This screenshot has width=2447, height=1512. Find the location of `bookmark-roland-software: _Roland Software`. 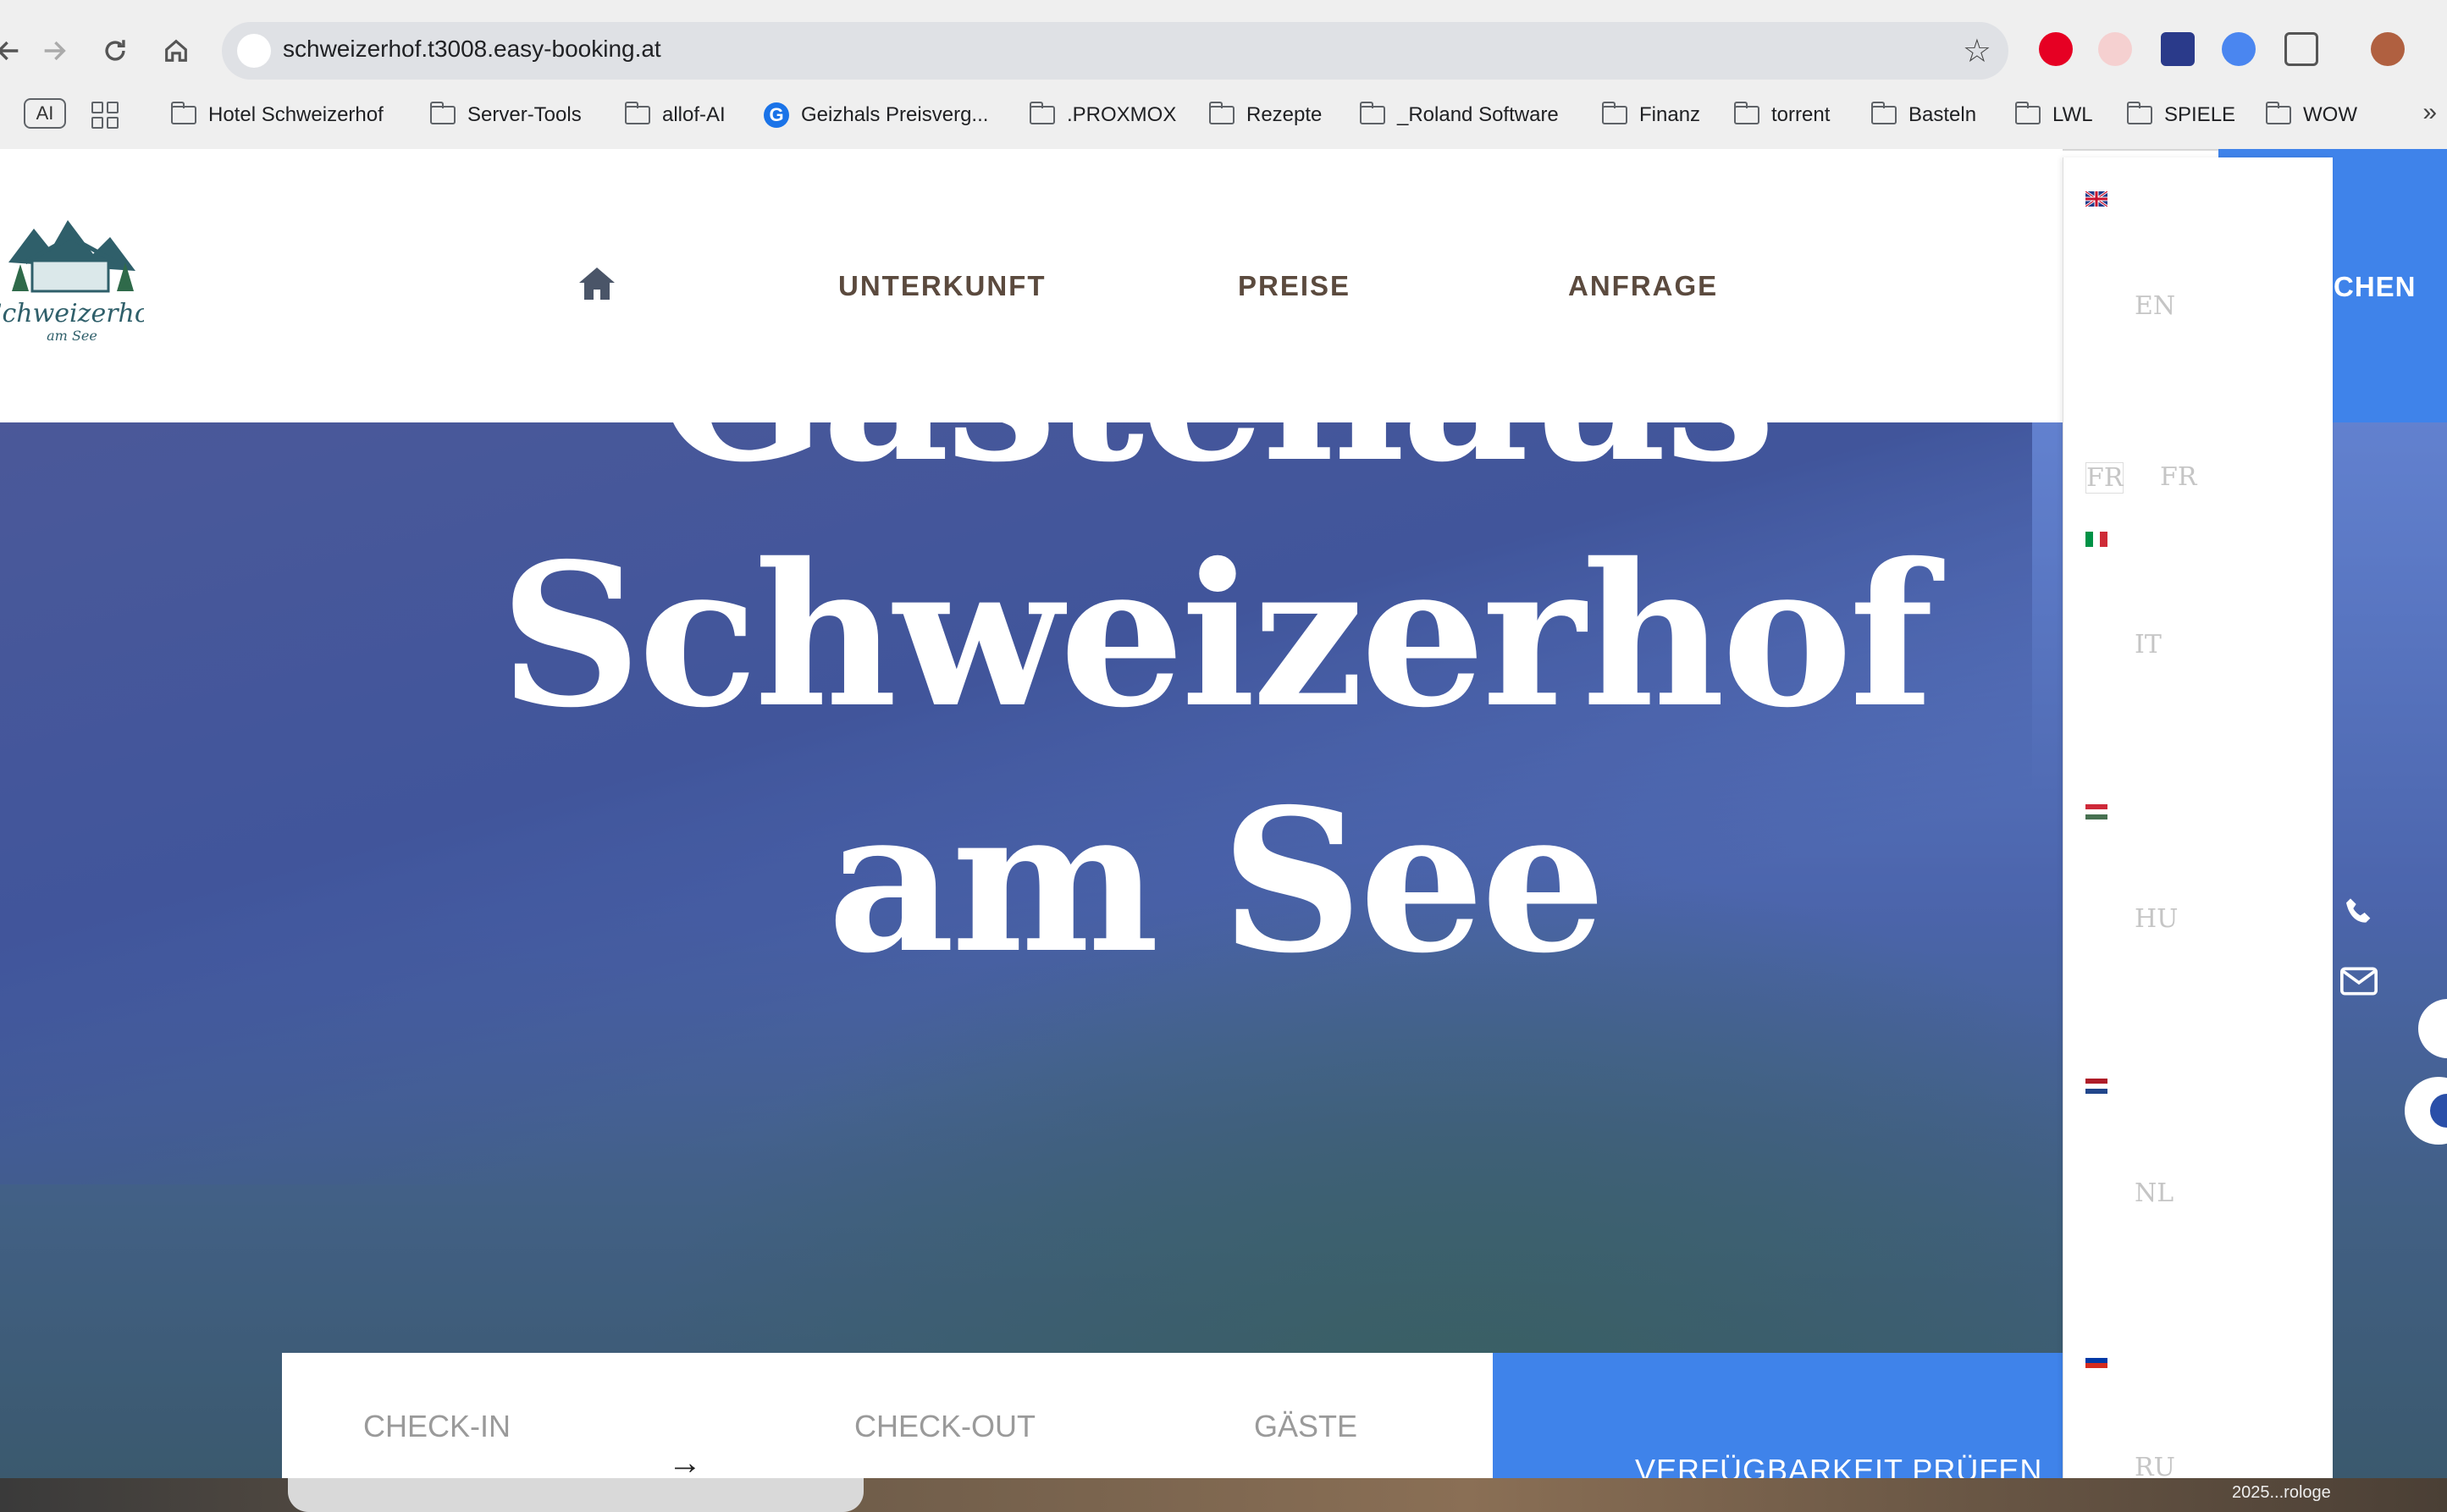

bookmark-roland-software: _Roland Software is located at coordinates (1459, 115).